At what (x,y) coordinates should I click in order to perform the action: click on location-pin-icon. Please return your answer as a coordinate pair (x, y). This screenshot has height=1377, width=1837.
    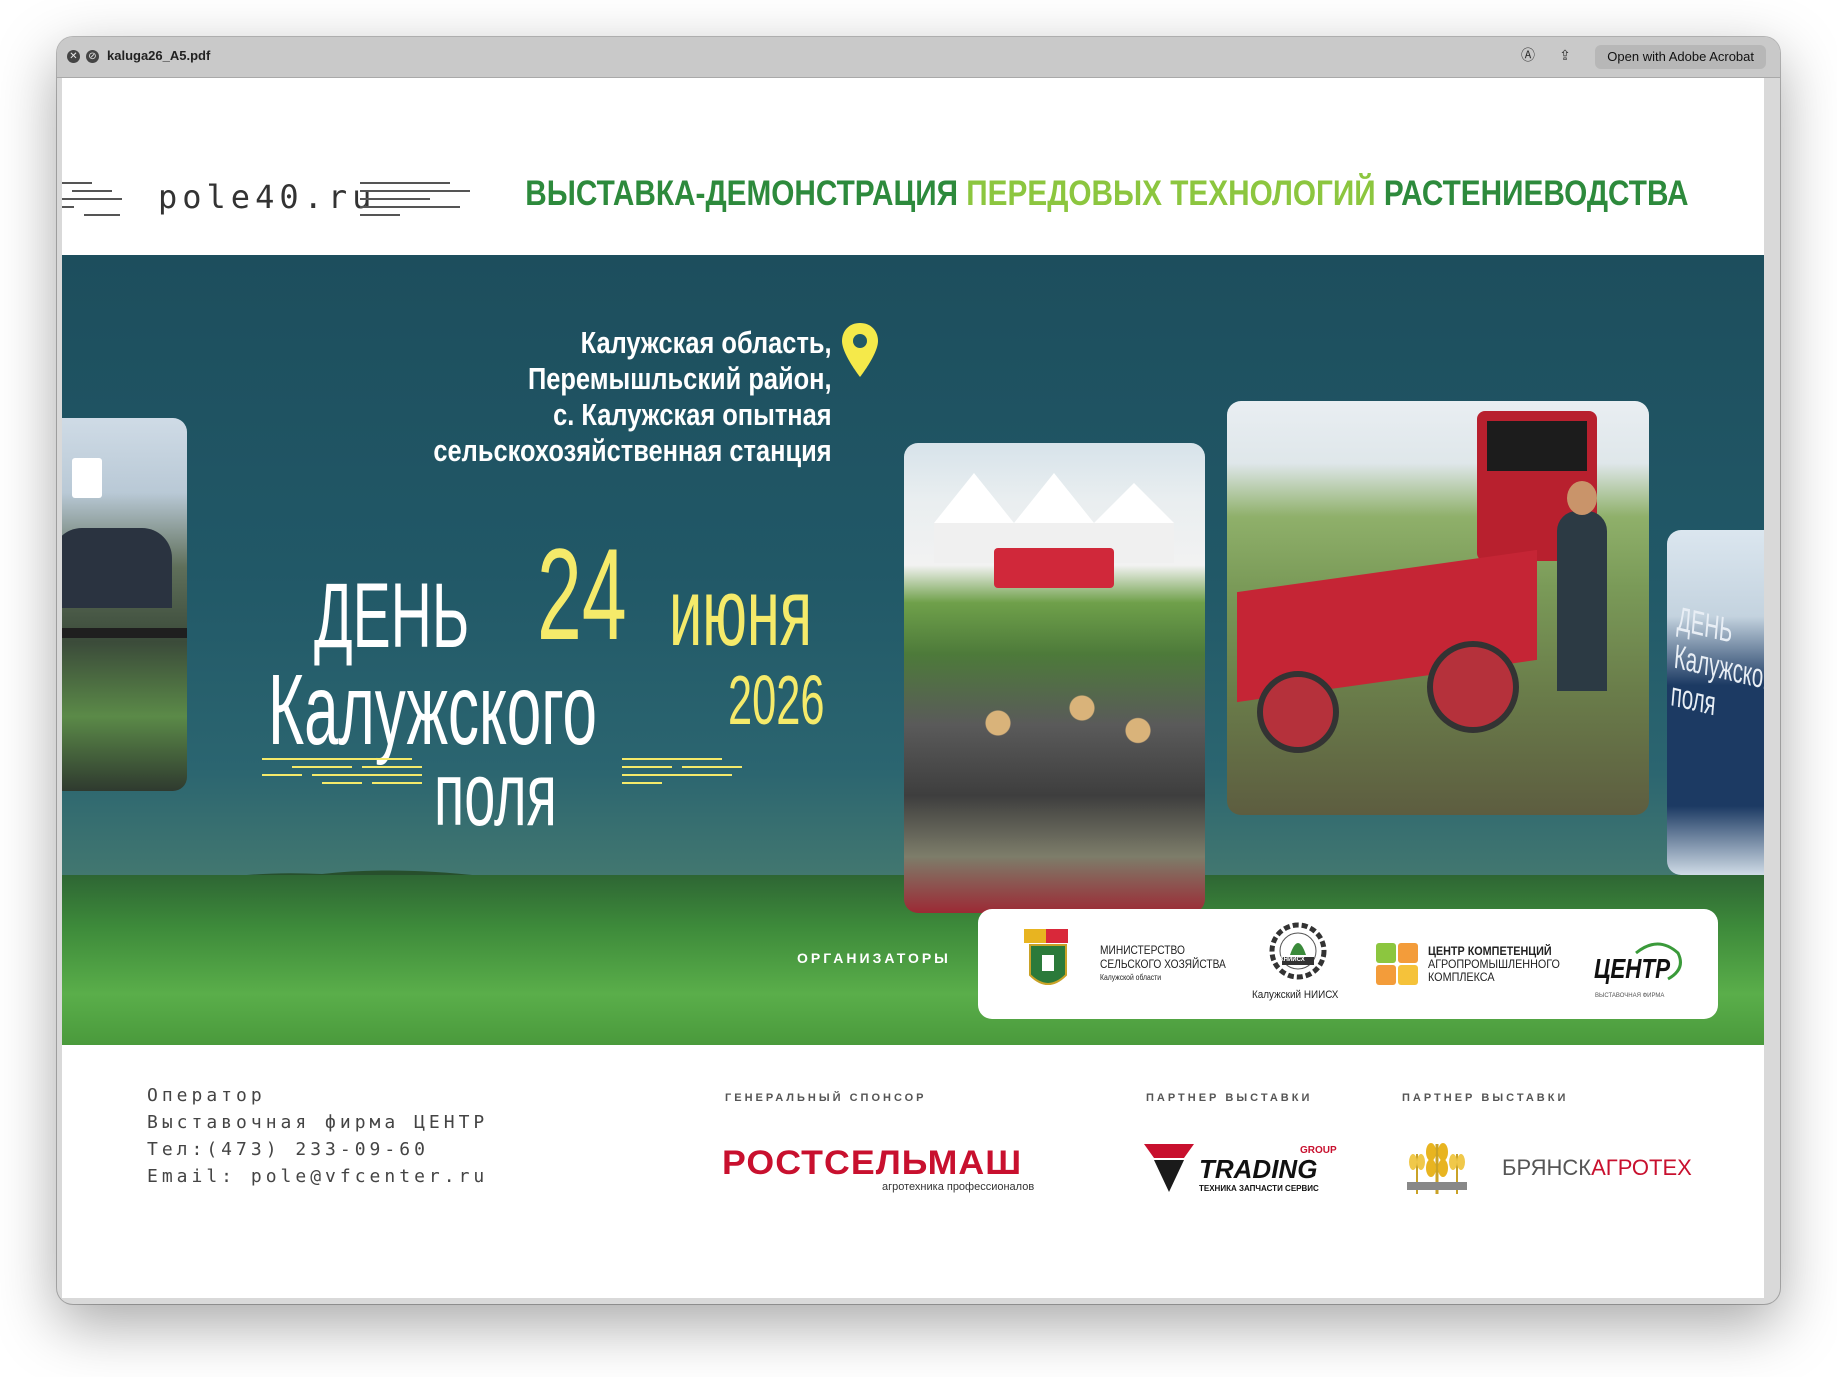
    Looking at the image, I should click on (860, 350).